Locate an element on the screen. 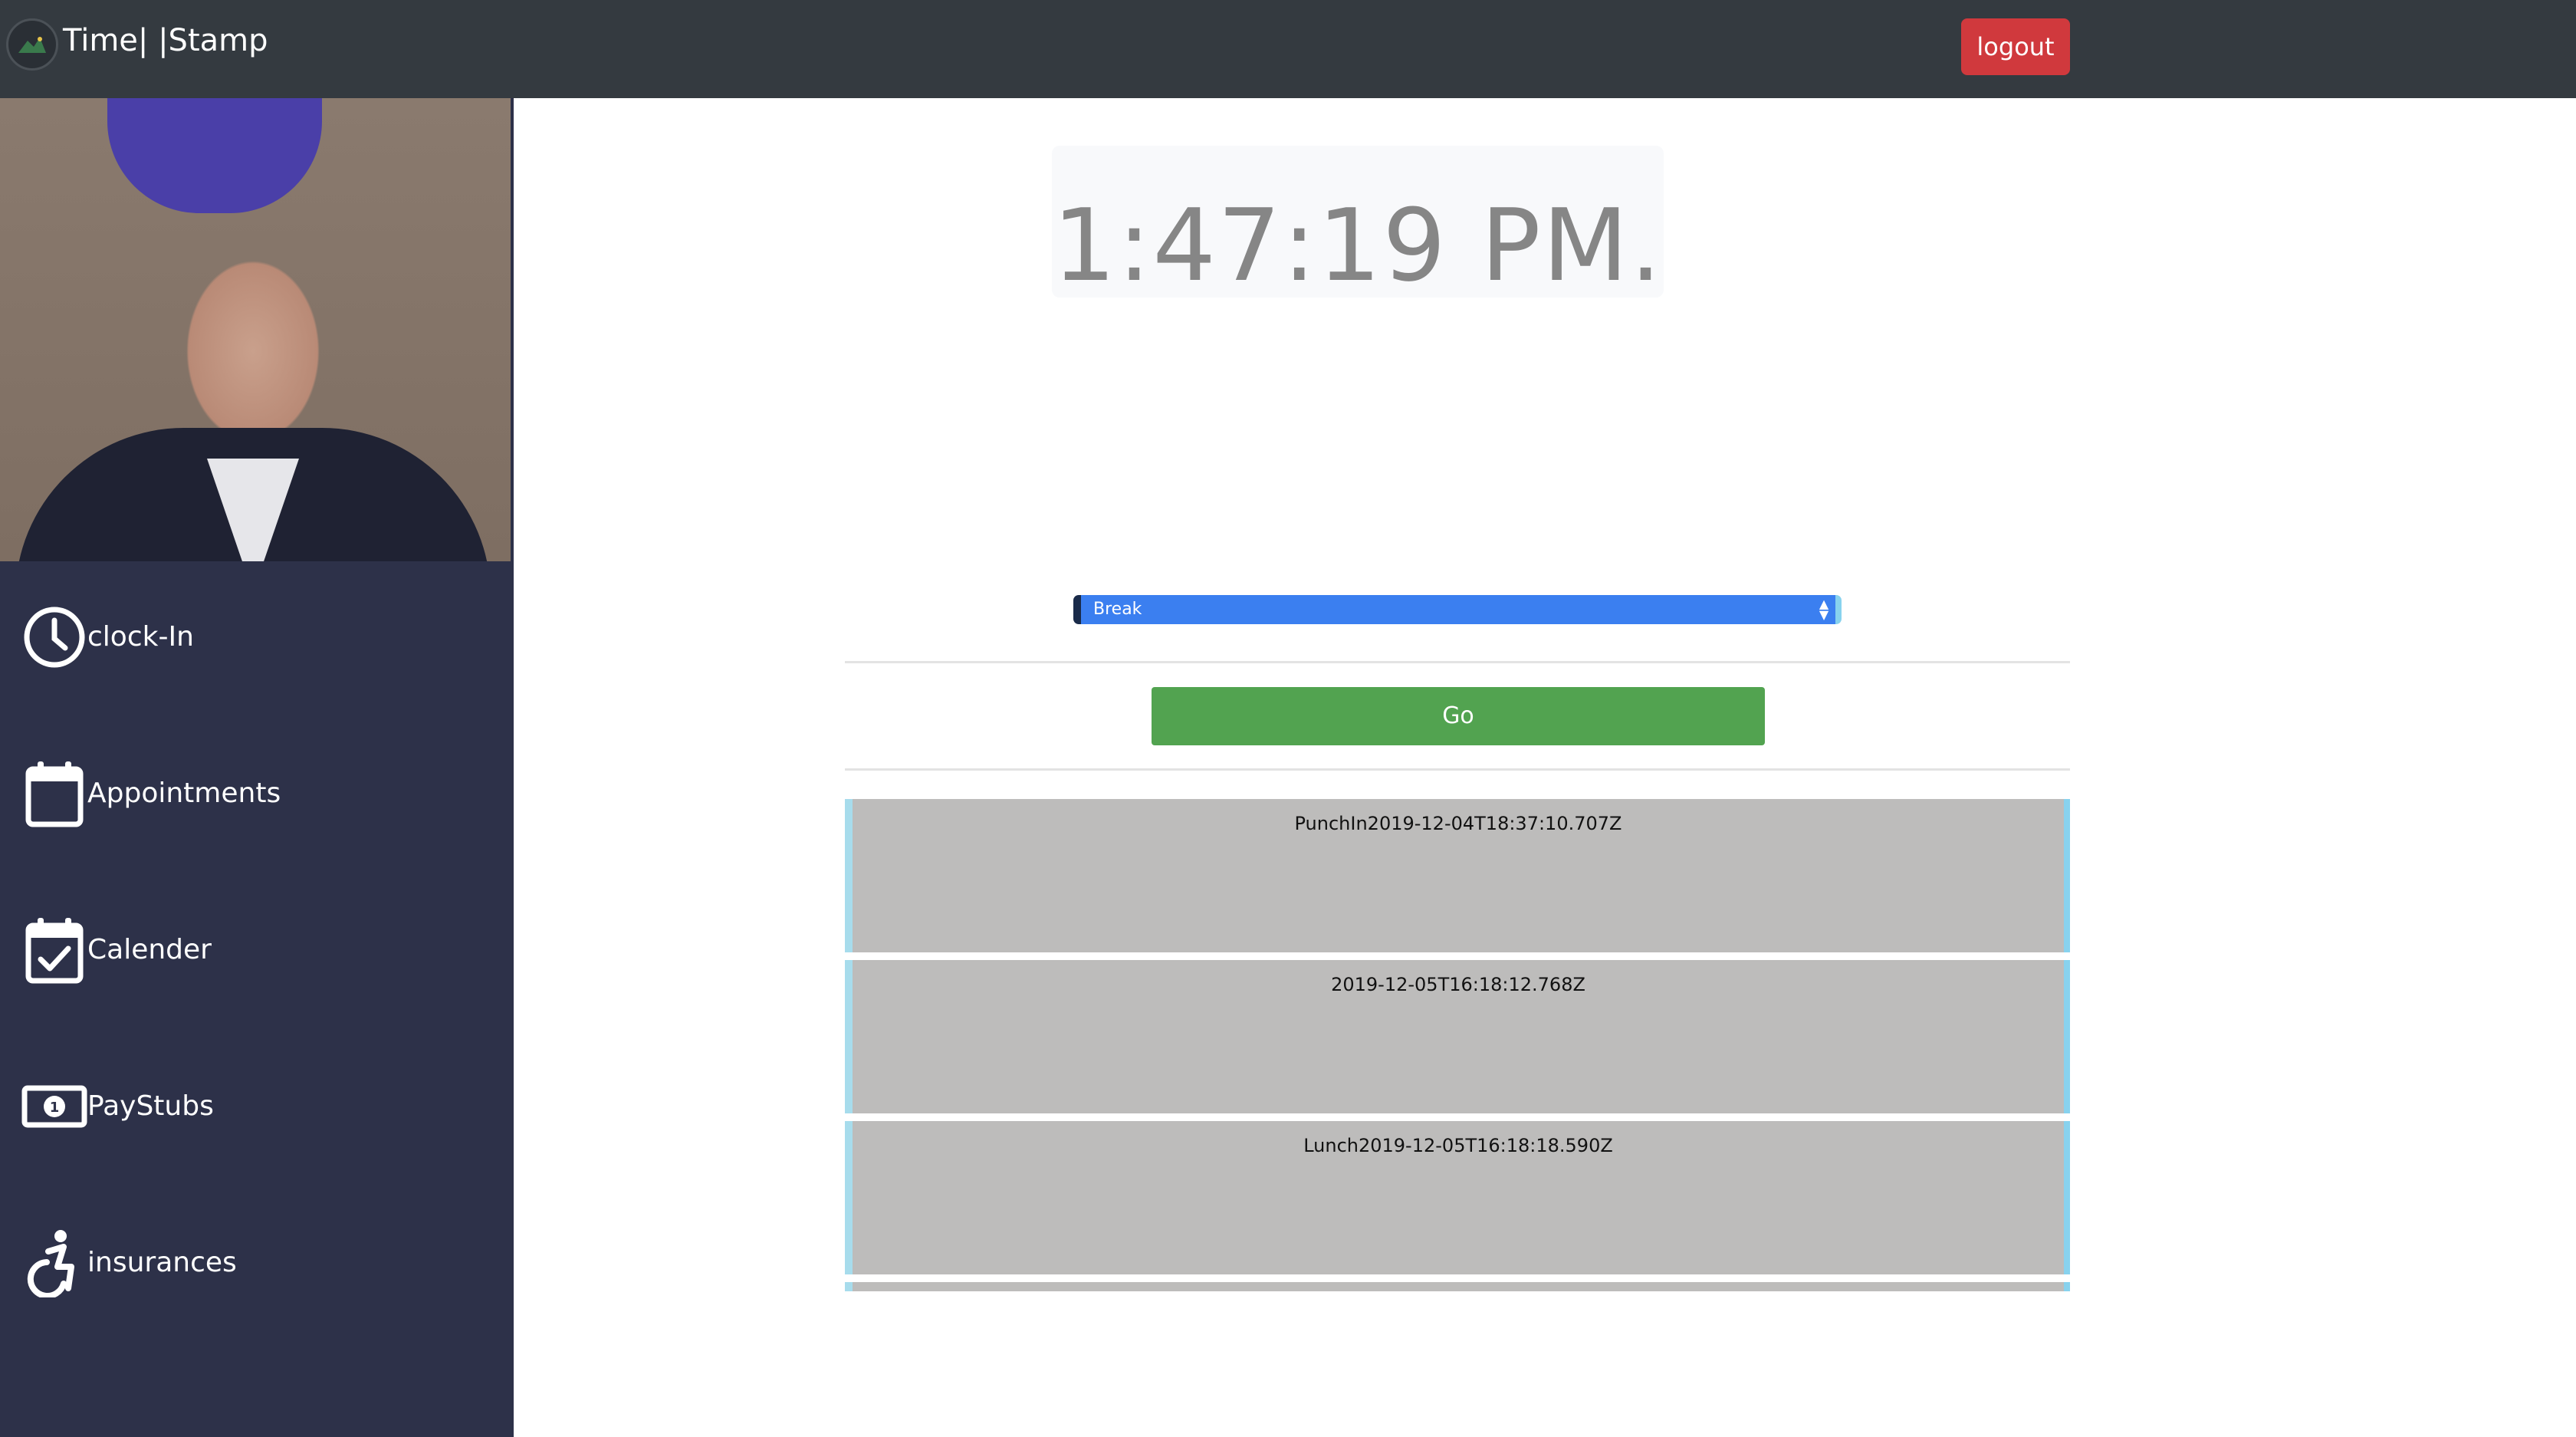  punch-entry-text: Lunch2019-12-05T16:18:18.590Z is located at coordinates (1458, 1145).